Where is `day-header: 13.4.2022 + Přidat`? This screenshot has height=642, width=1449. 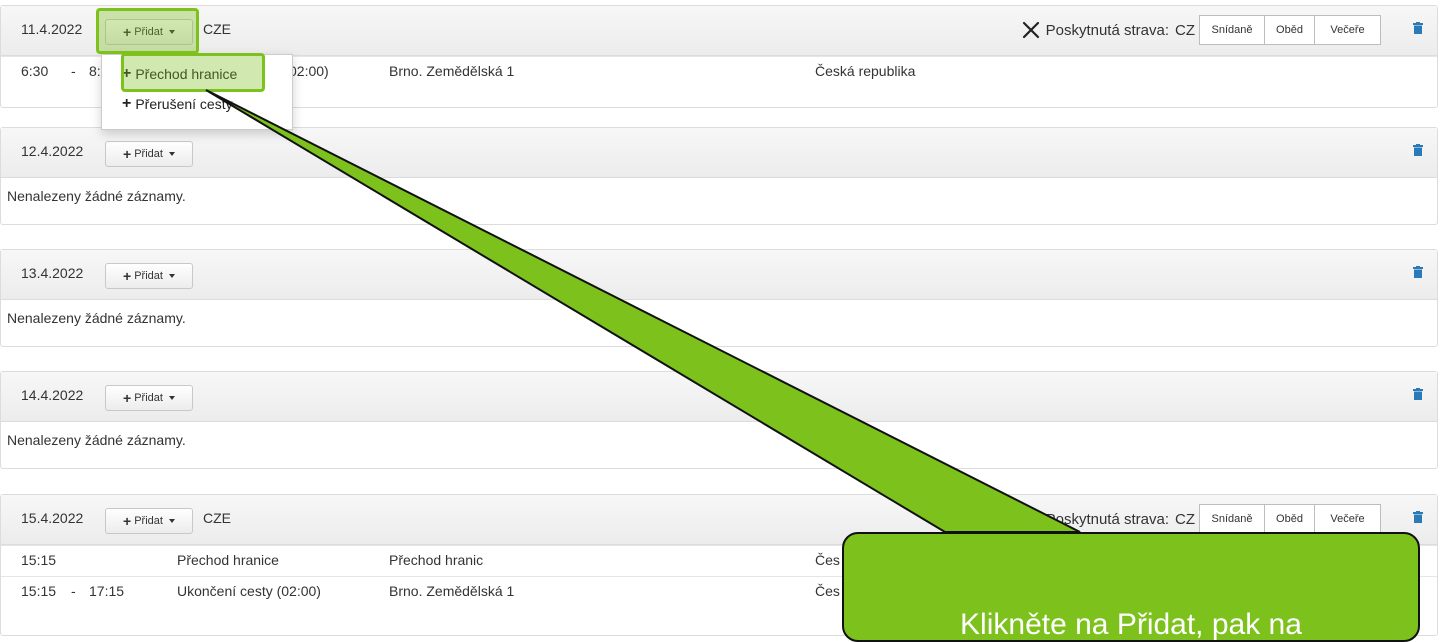 day-header: 13.4.2022 + Přidat is located at coordinates (719, 275).